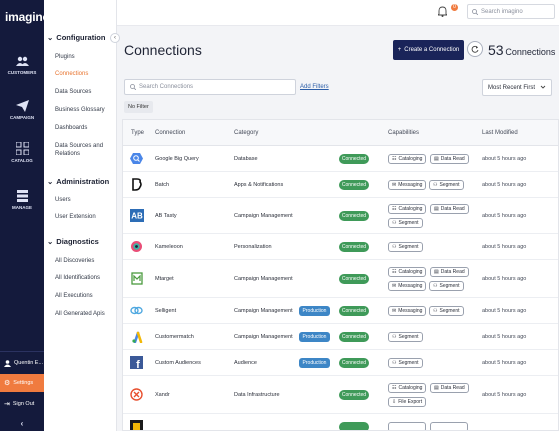 Image resolution: width=559 pixels, height=431 pixels. What do you see at coordinates (165, 311) in the screenshot?
I see `connection-name: Selligent` at bounding box center [165, 311].